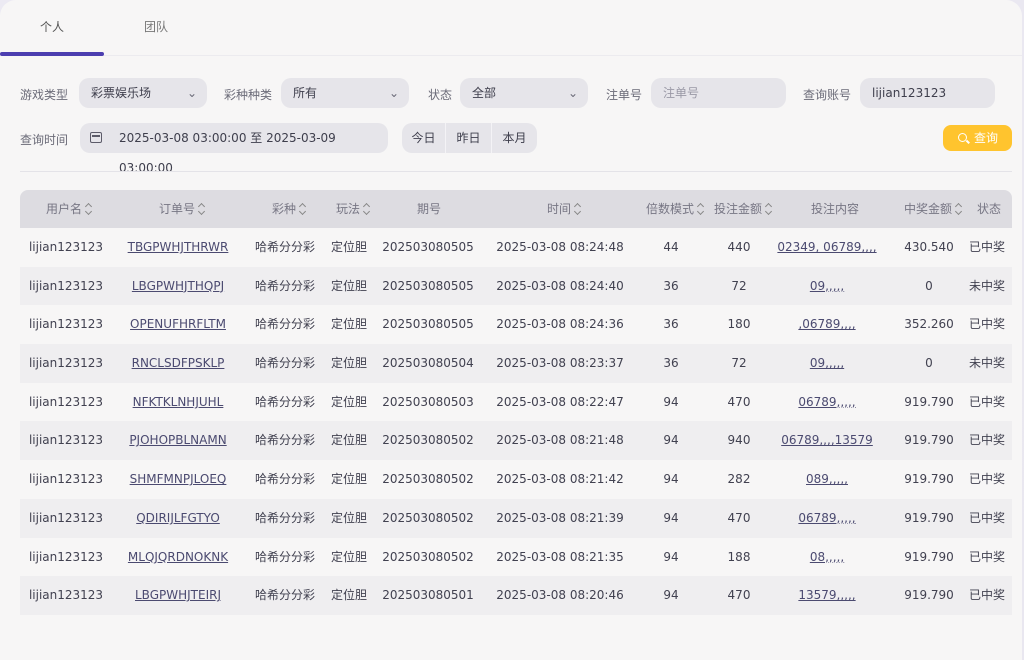  I want to click on header-username: 用户名, so click(69, 209).